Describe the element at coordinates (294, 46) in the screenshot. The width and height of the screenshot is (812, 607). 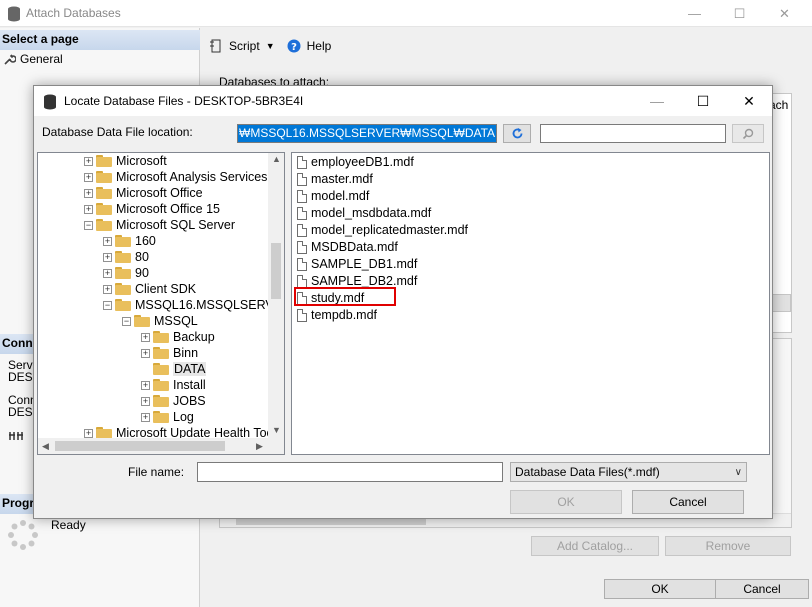
I see `help-icon: ?` at that location.